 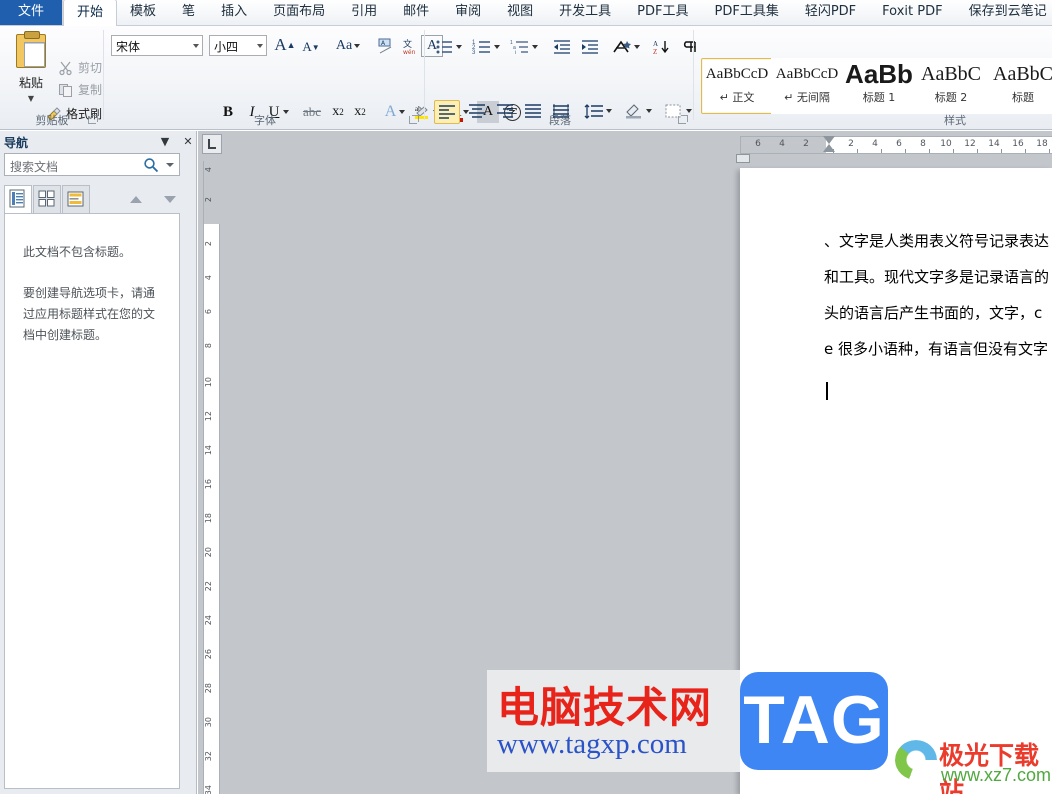 I want to click on empty-message-line-2: 要创建导航选项卡，请通过应用标题样式在您的文档中创建标题。, so click(x=89, y=314).